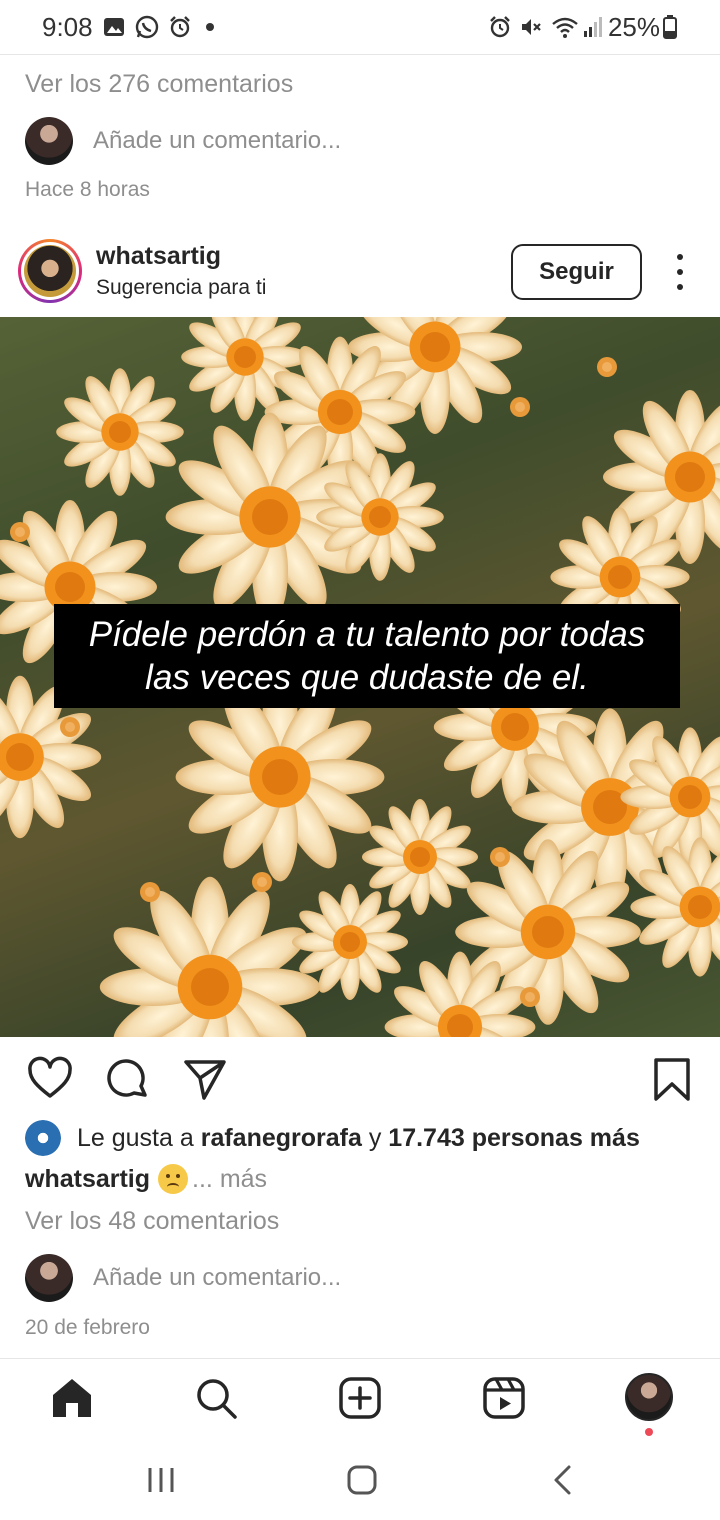 The width and height of the screenshot is (720, 1520). What do you see at coordinates (565, 27) in the screenshot?
I see `wifi-icon` at bounding box center [565, 27].